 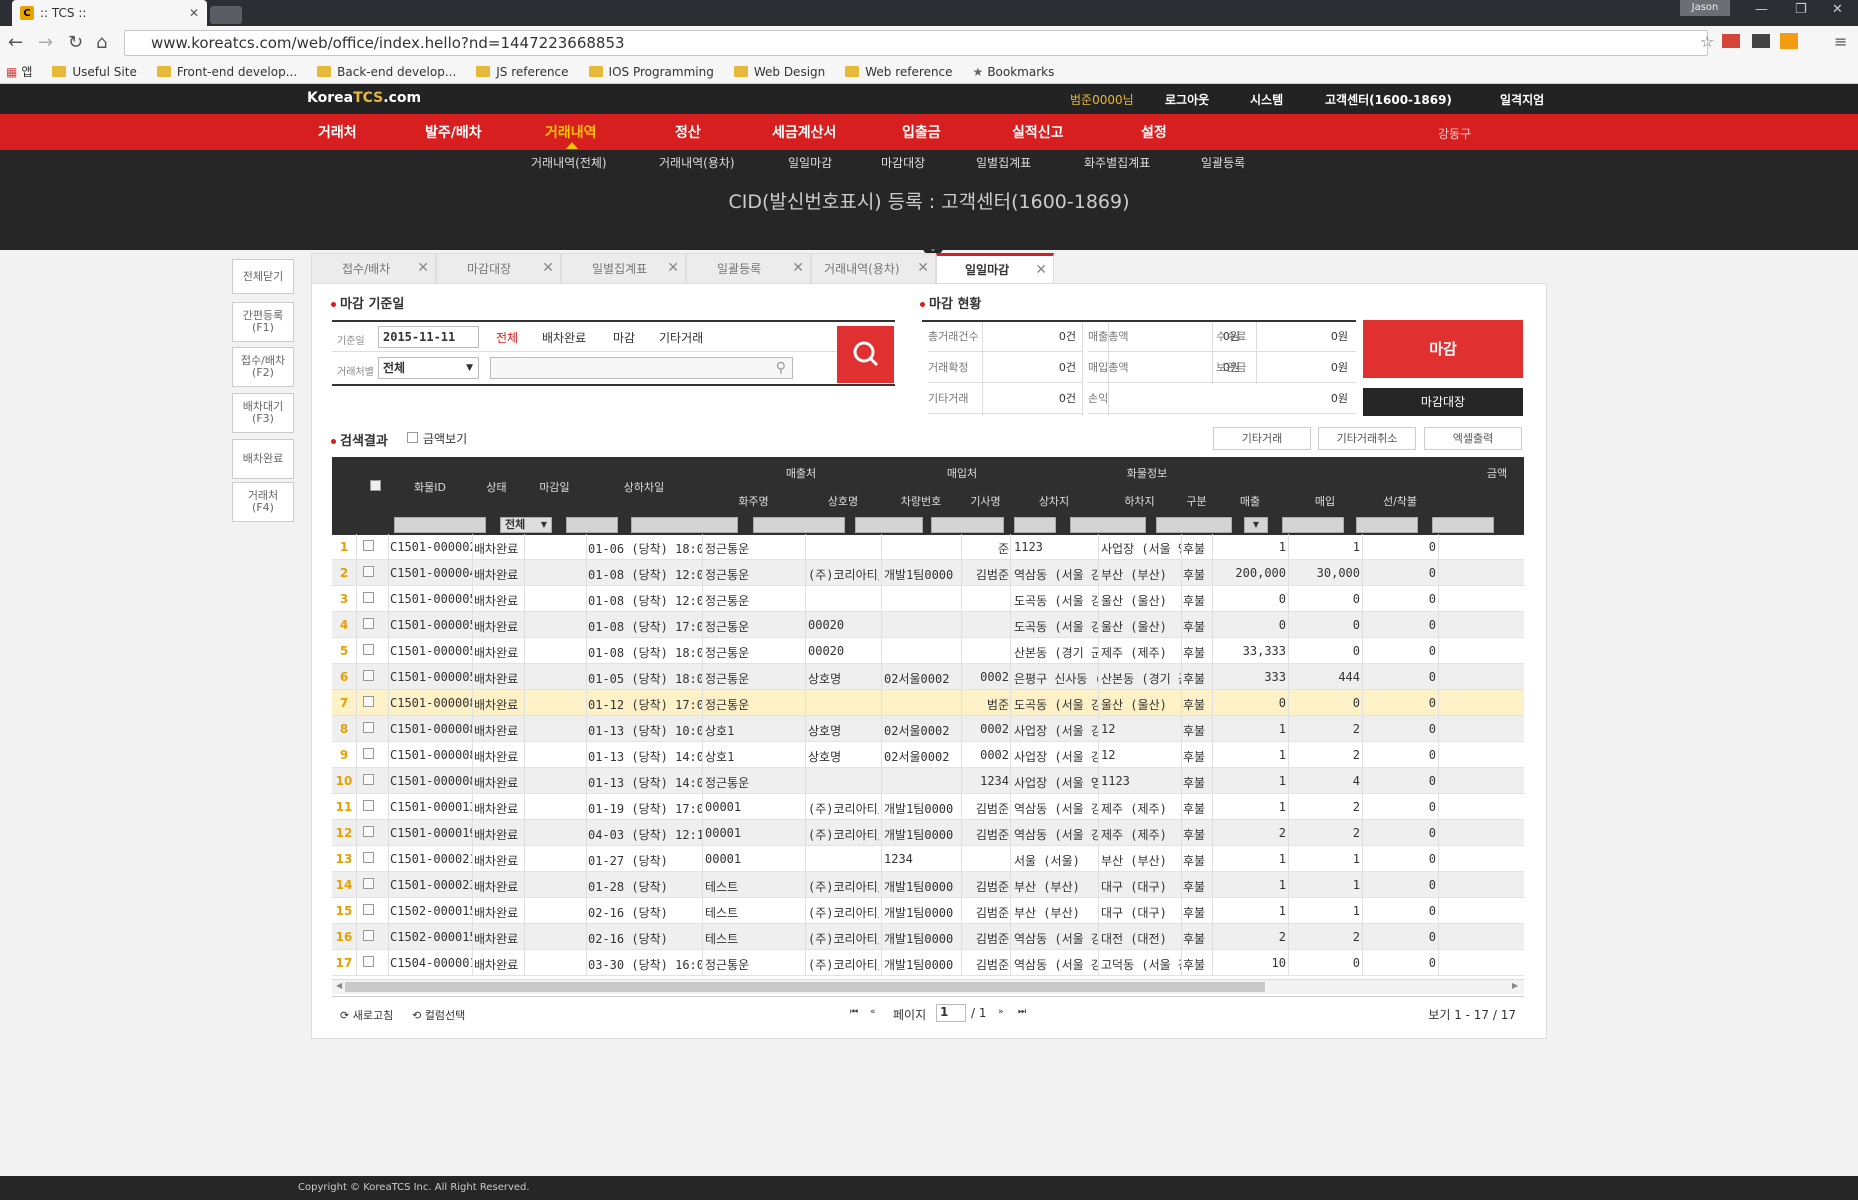 I want to click on col-close-date: 마감일, so click(x=554, y=487).